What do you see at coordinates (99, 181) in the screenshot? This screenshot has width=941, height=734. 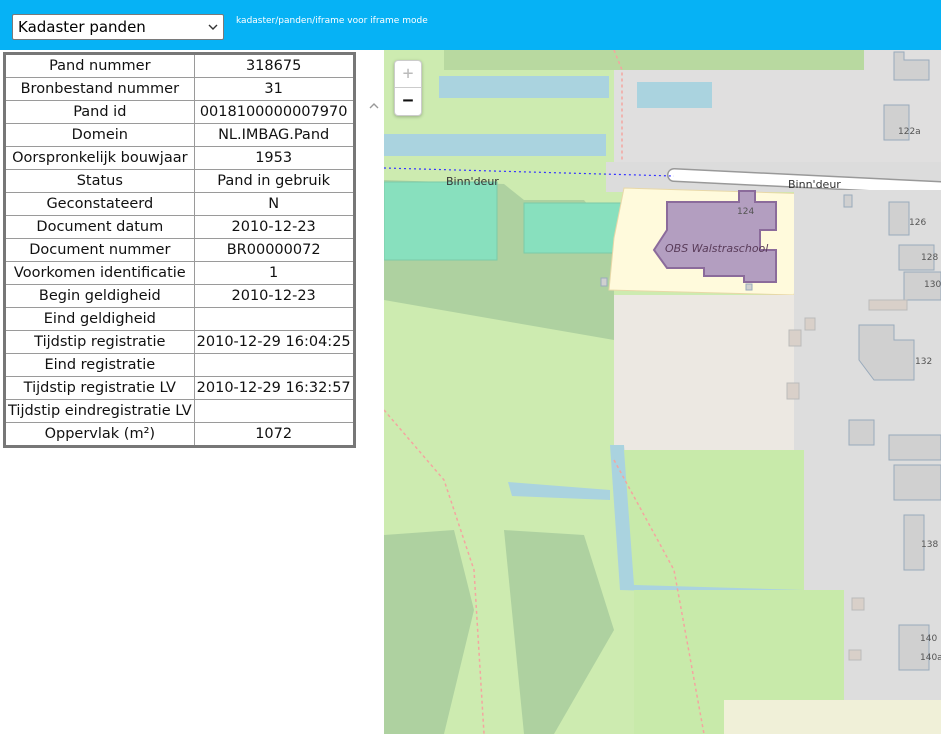 I see `attribute-label: Status` at bounding box center [99, 181].